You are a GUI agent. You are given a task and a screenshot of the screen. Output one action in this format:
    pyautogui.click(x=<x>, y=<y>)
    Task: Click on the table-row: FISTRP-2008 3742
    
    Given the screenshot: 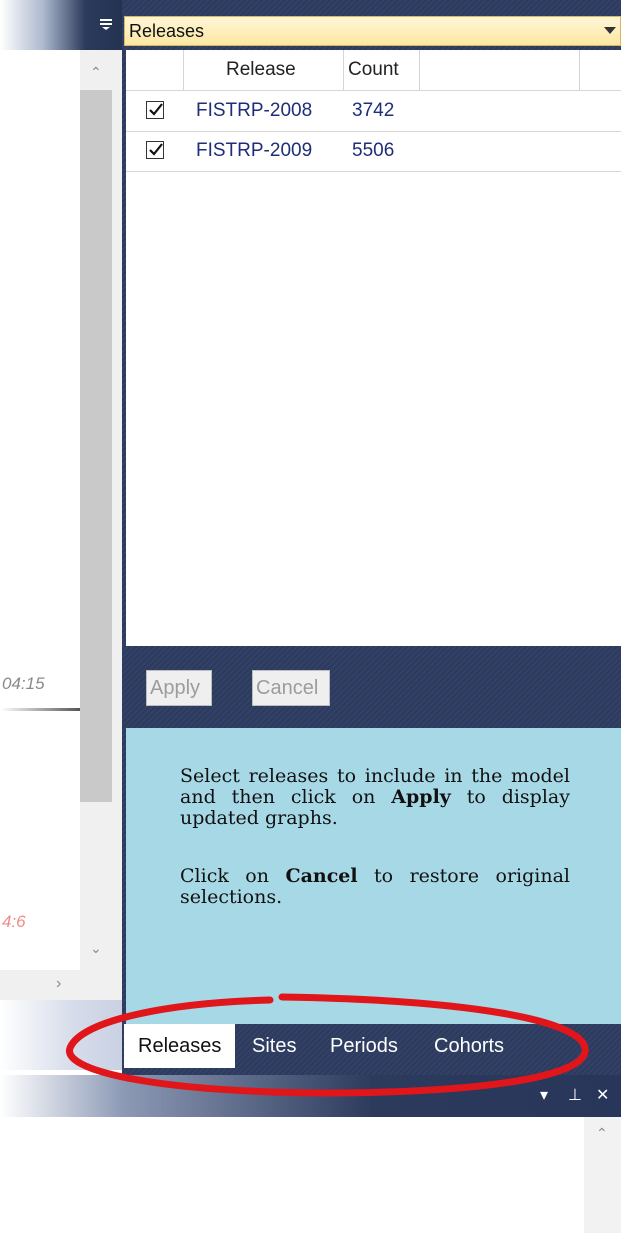 What is the action you would take?
    pyautogui.click(x=373, y=111)
    